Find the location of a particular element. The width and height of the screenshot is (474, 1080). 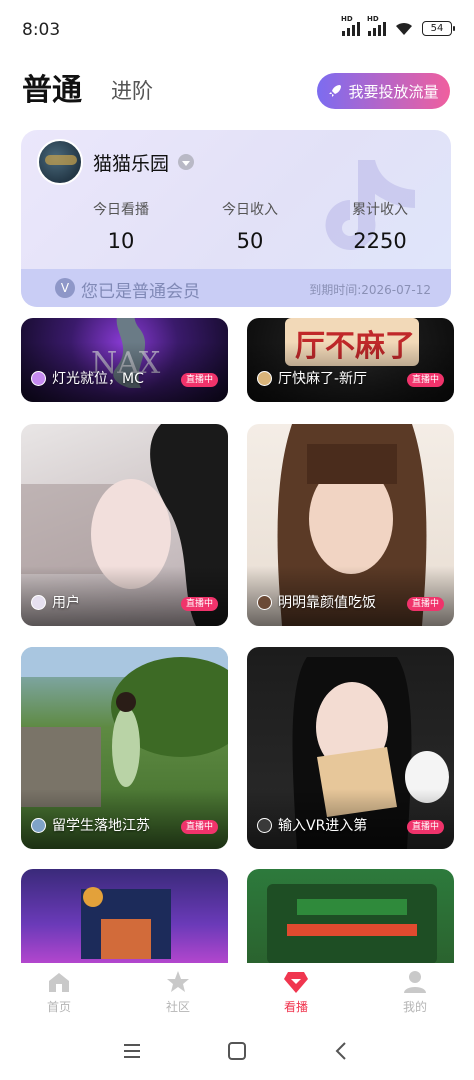

battery-level: 54 is located at coordinates (437, 28).